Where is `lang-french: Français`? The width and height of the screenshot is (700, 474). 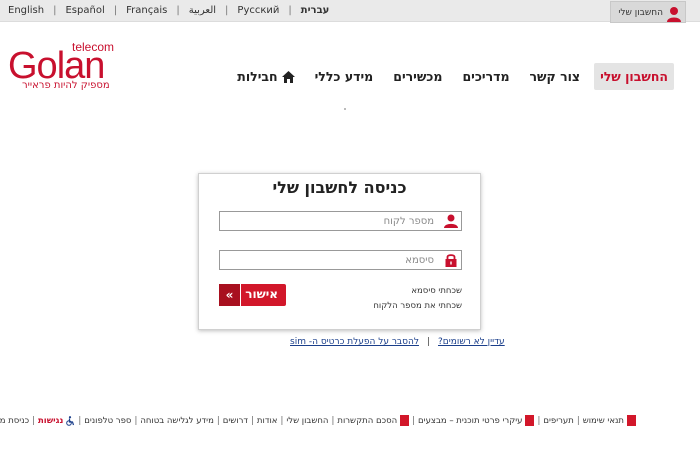 lang-french: Français is located at coordinates (146, 10).